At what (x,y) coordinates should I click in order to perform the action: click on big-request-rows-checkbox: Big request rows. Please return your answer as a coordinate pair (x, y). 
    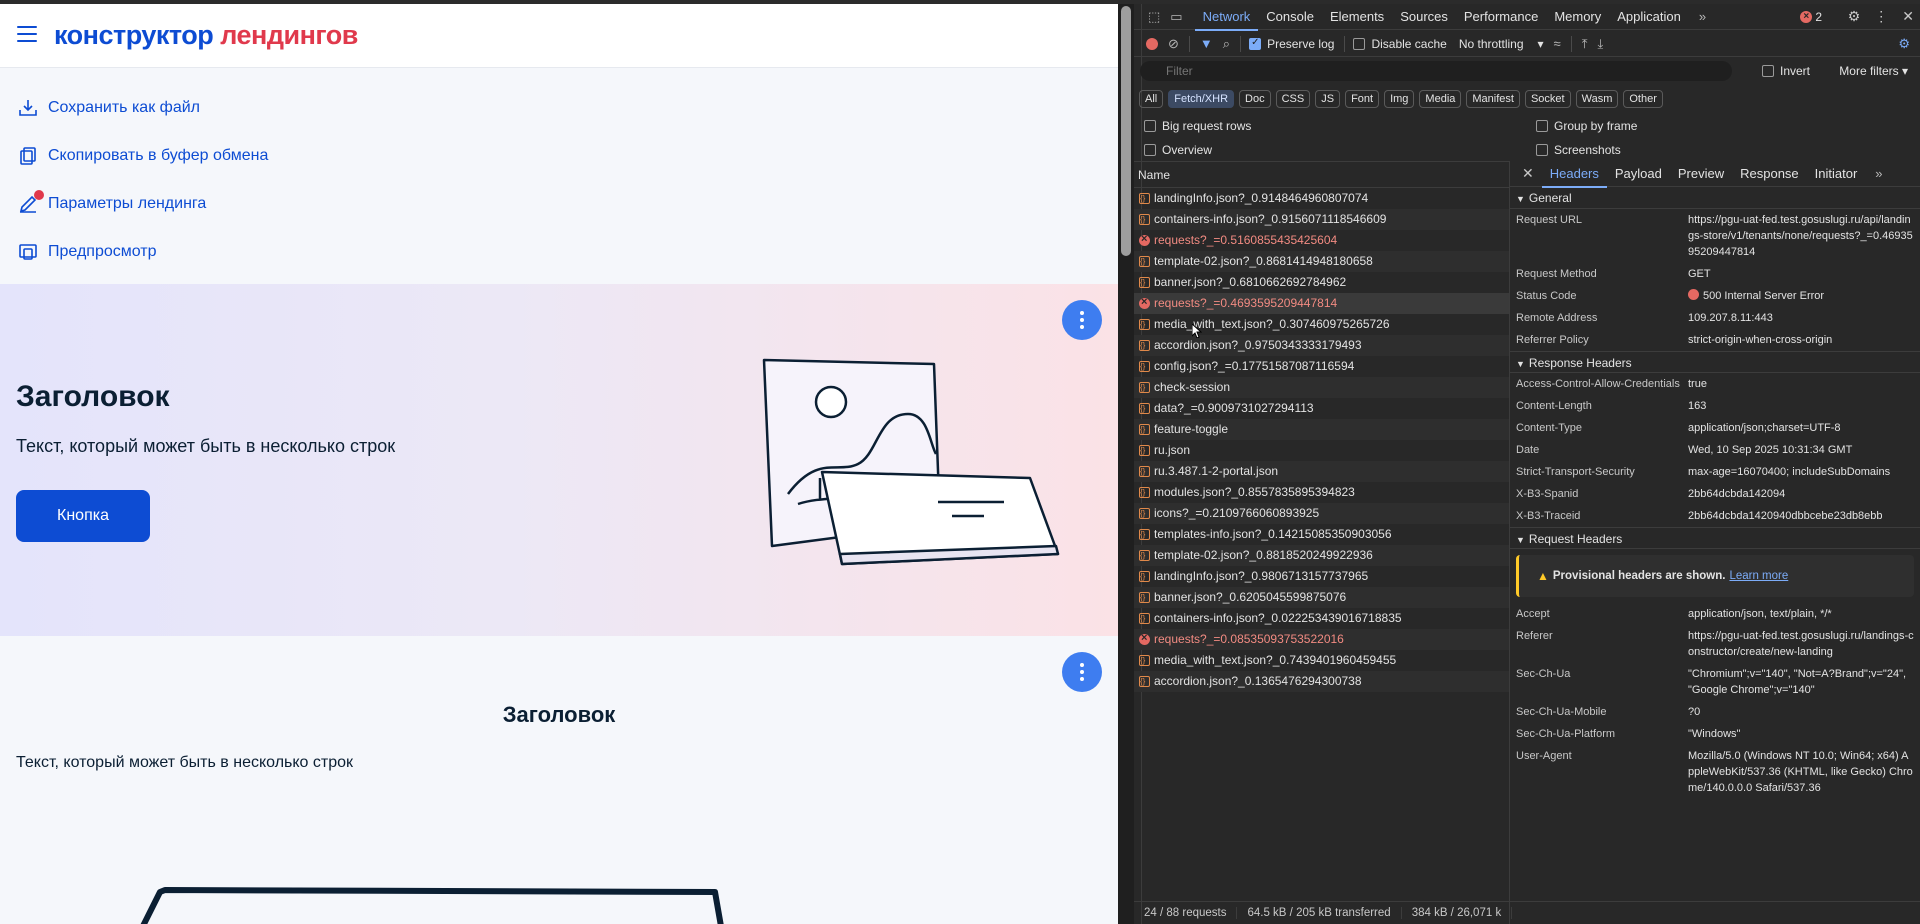
    Looking at the image, I should click on (1197, 126).